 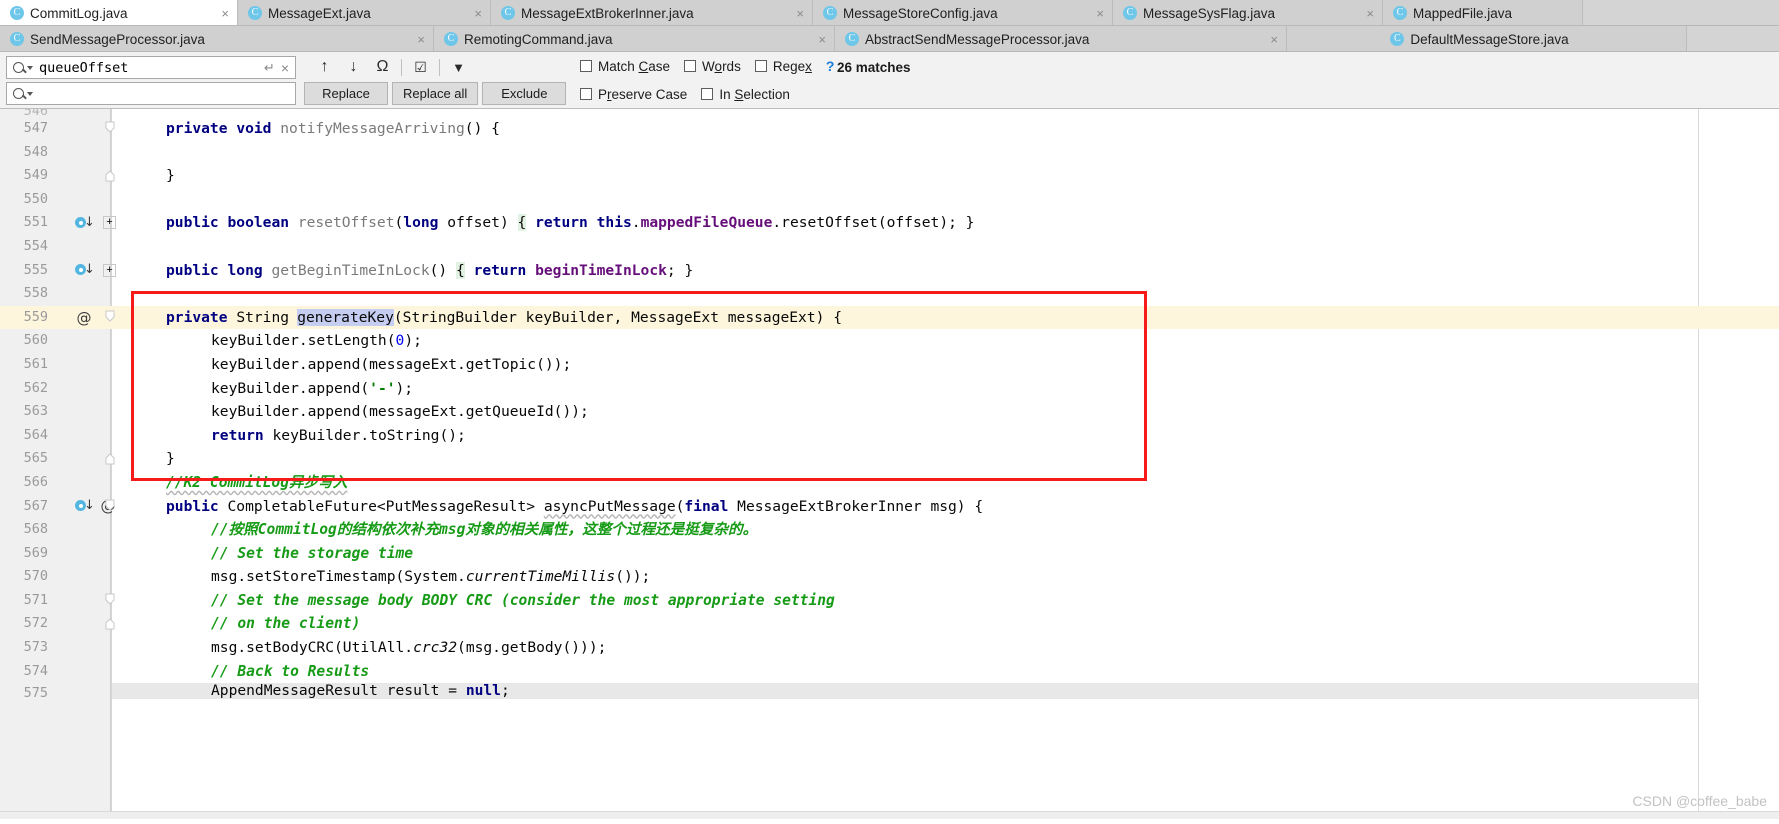 What do you see at coordinates (889, 671) in the screenshot?
I see `code-line-574: 574 // Back to Results` at bounding box center [889, 671].